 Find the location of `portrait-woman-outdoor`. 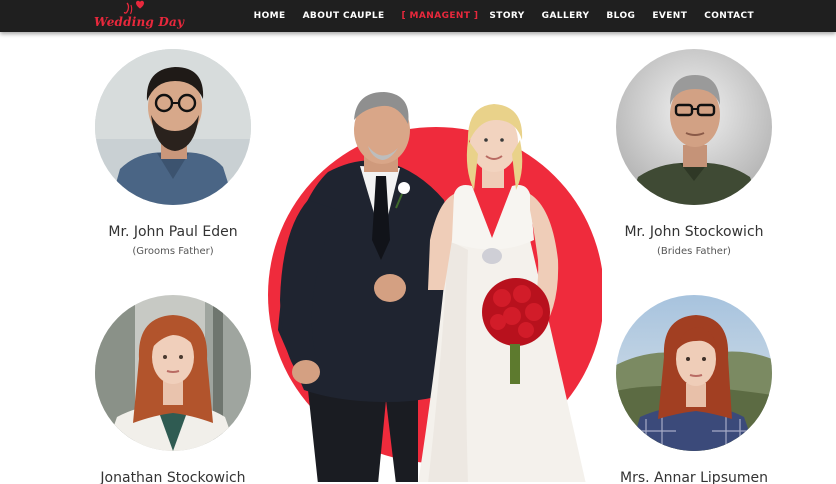

portrait-woman-outdoor is located at coordinates (694, 373).